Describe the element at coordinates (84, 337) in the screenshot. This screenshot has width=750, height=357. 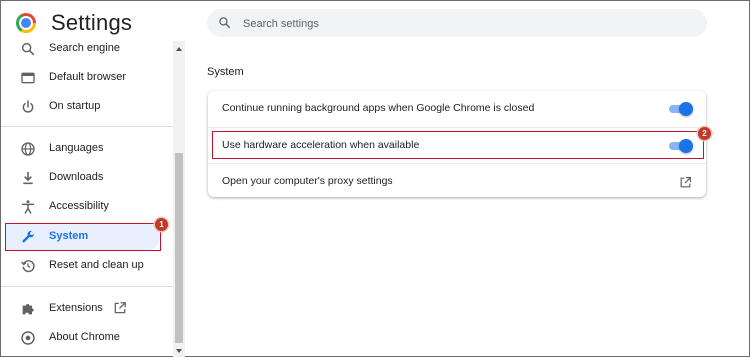
I see `sidebar-item-label: About Chrome` at that location.